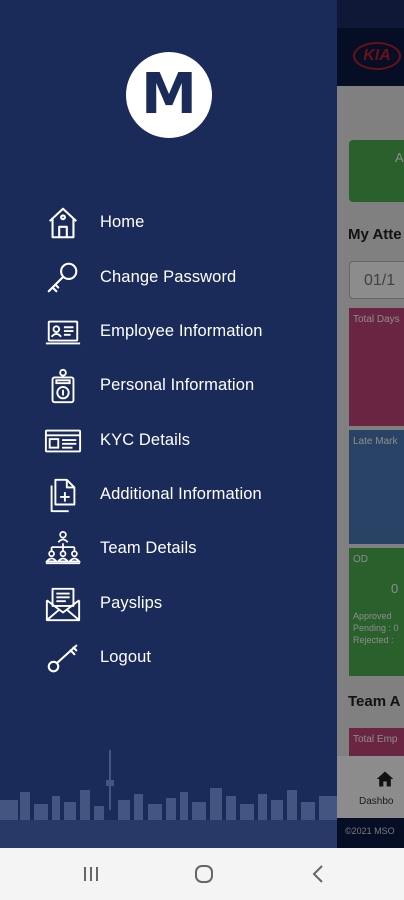 The width and height of the screenshot is (404, 900). I want to click on menu-label-change-password: Change Password, so click(168, 277).